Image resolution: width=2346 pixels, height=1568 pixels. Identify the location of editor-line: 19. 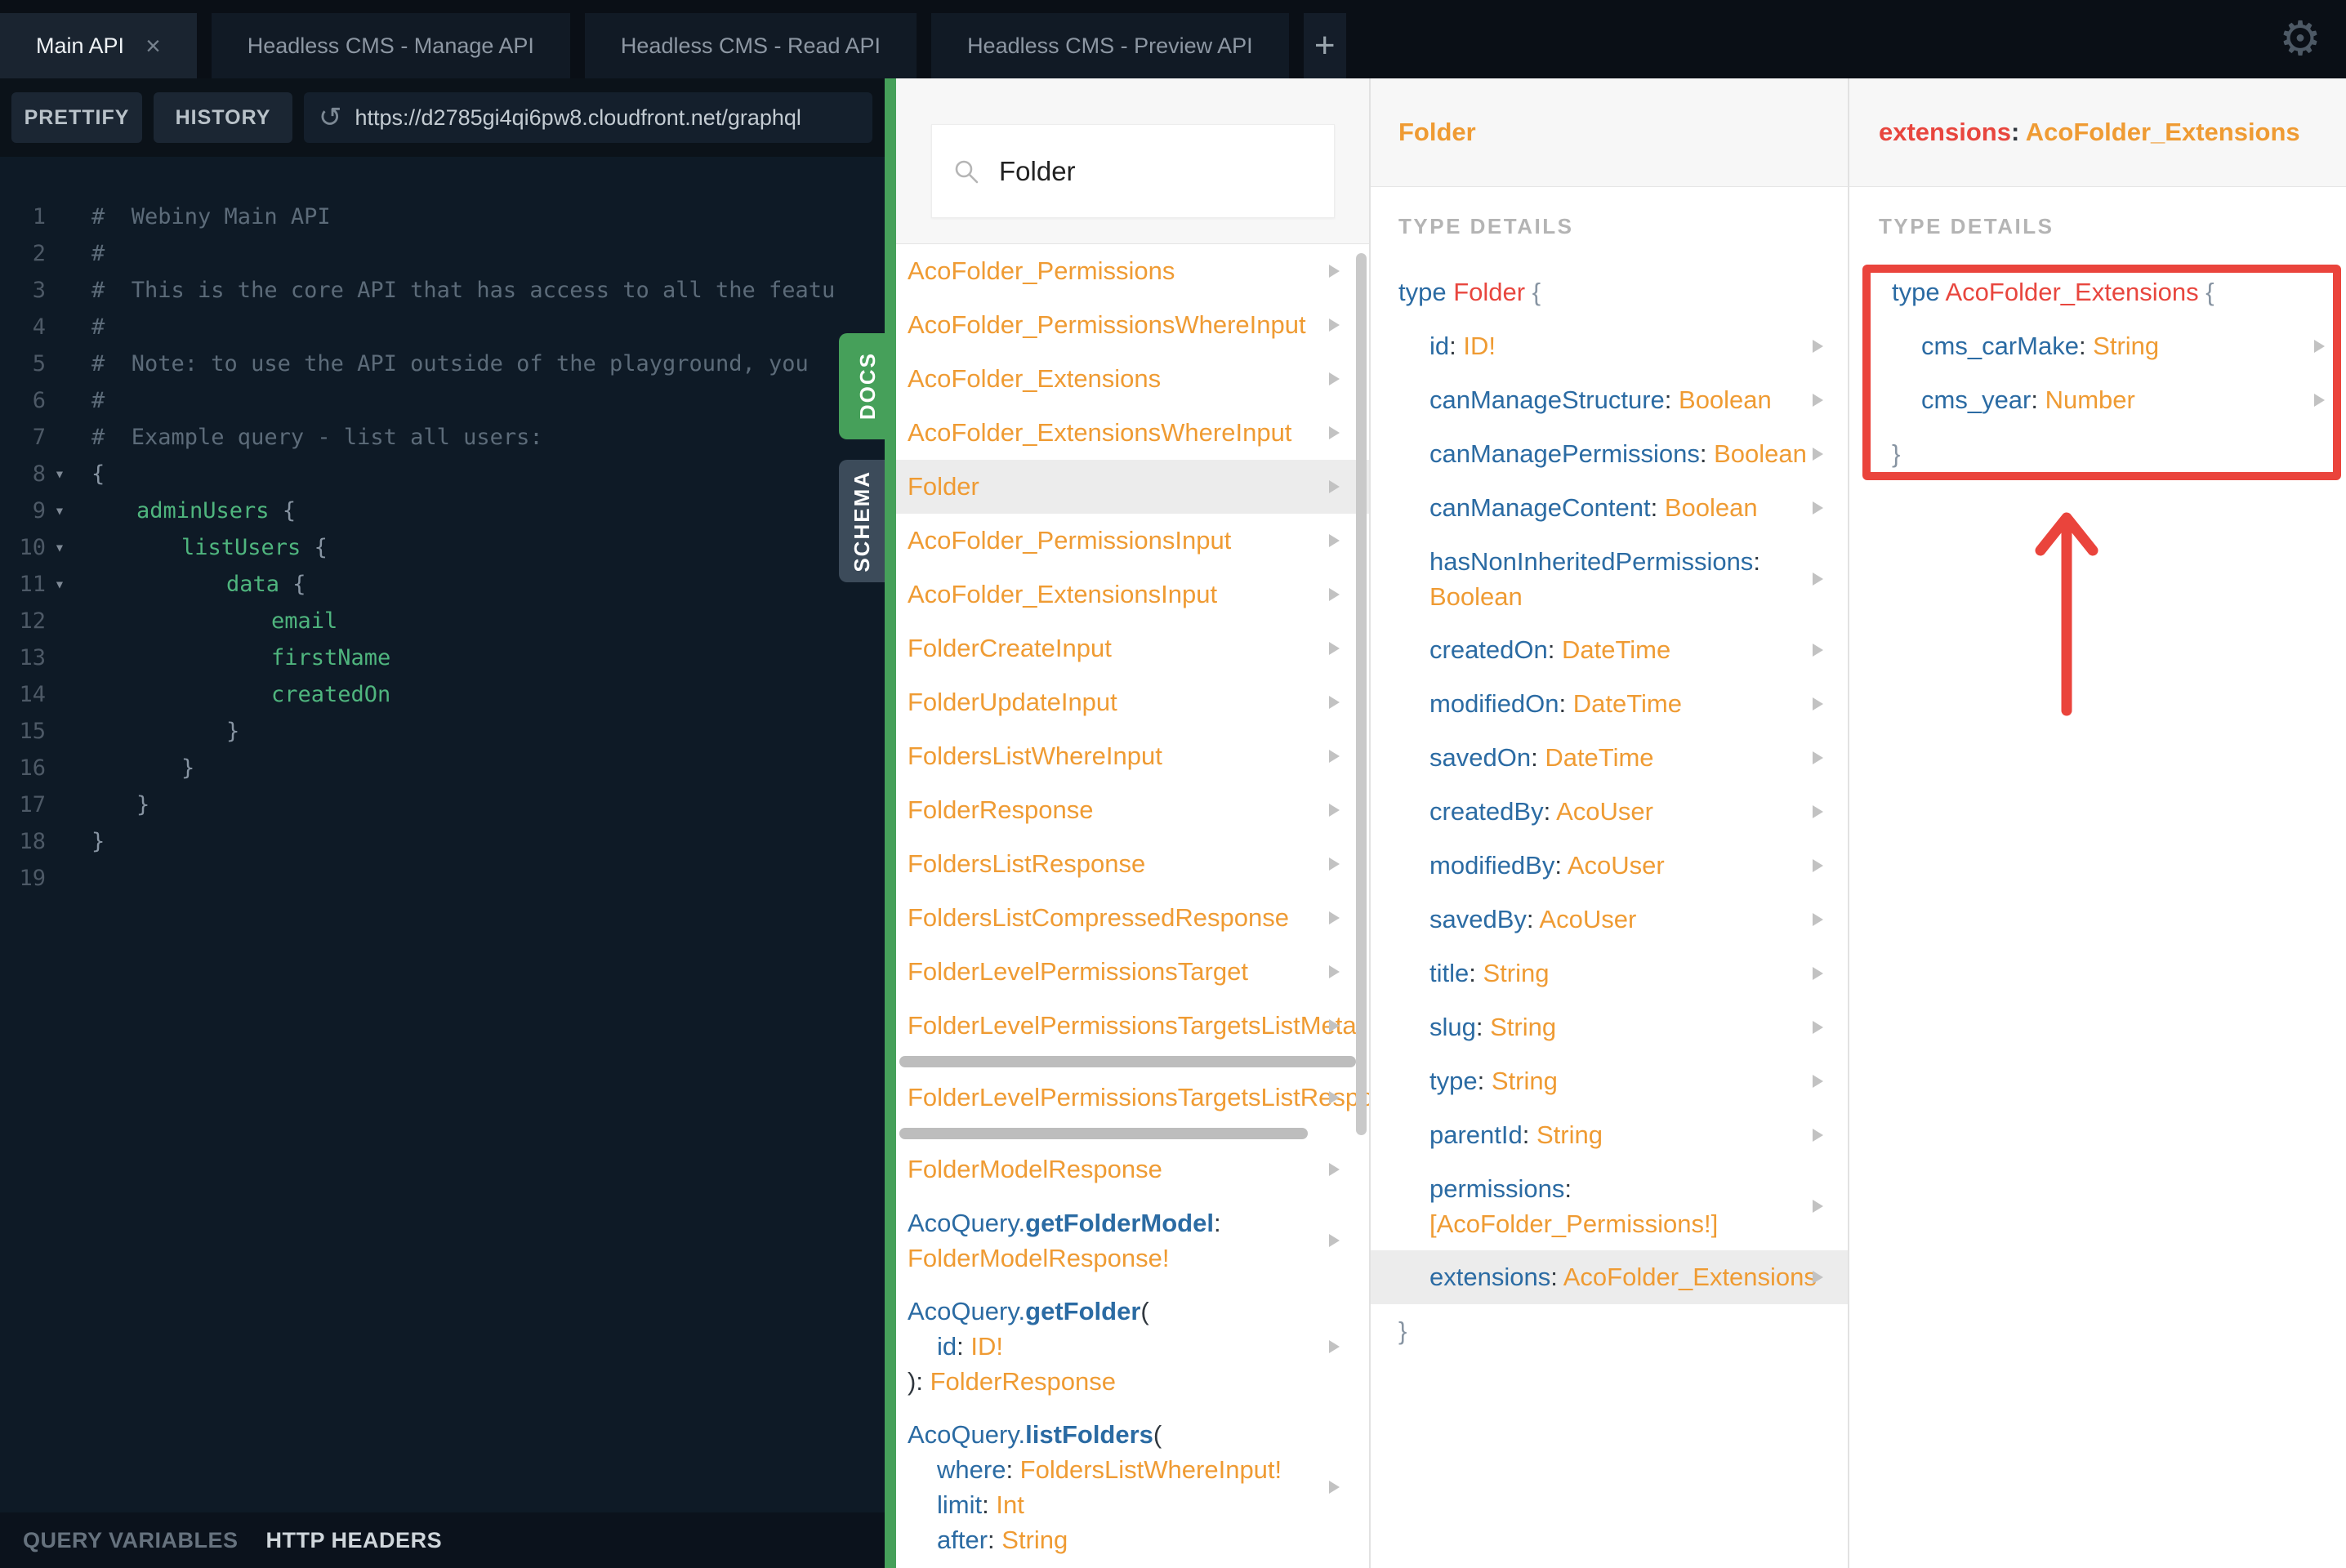
(442, 878).